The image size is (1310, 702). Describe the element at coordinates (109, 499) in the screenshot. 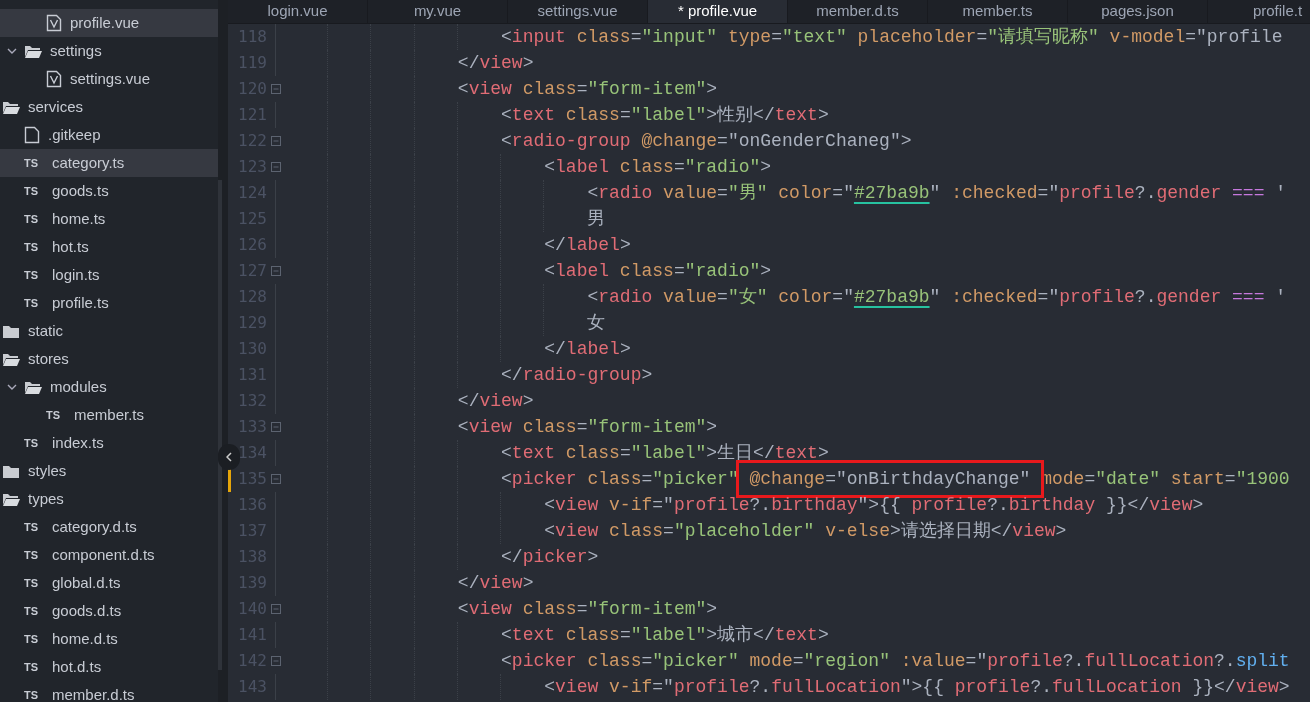

I see `folder-item: types` at that location.